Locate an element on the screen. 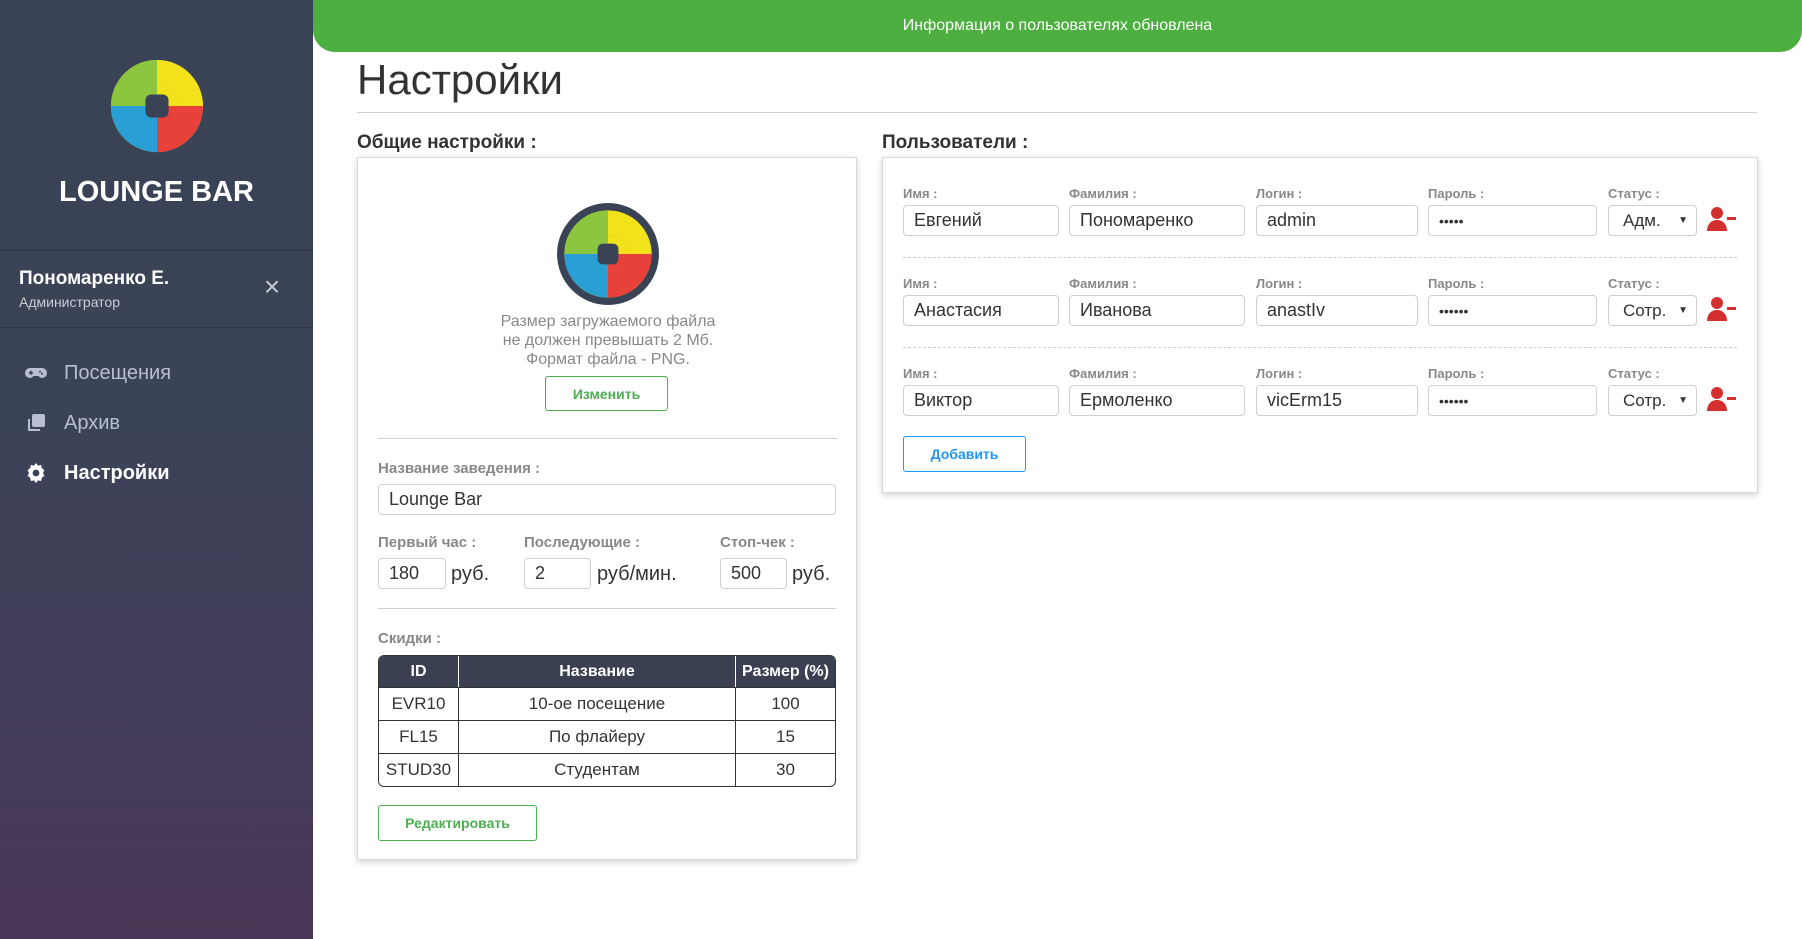 This screenshot has width=1802, height=939. next-minutes-label: Последующие : is located at coordinates (582, 542).